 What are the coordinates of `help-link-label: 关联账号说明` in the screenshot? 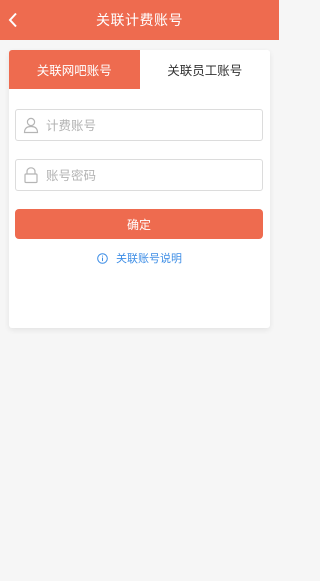 It's located at (149, 258).